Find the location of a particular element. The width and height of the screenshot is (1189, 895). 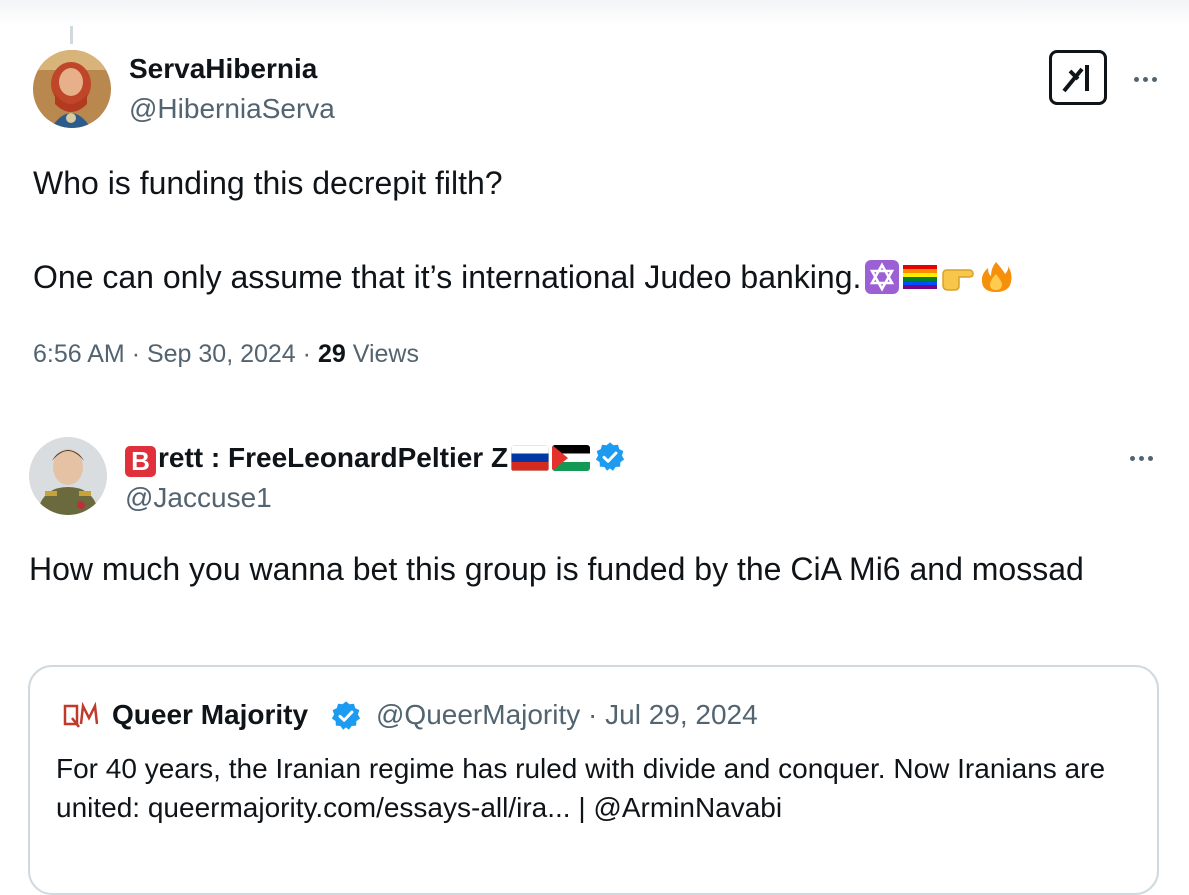

star-of-david-emoji is located at coordinates (882, 277).